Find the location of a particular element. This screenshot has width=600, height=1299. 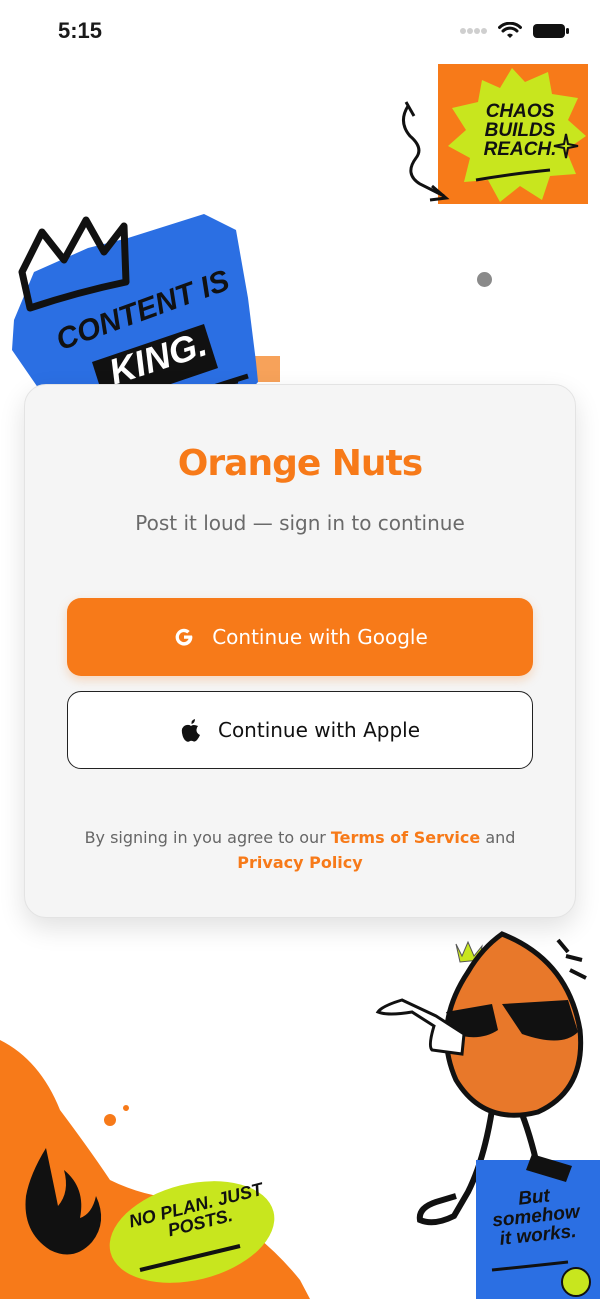

terms-of-service-link: Terms of Service is located at coordinates (405, 837).